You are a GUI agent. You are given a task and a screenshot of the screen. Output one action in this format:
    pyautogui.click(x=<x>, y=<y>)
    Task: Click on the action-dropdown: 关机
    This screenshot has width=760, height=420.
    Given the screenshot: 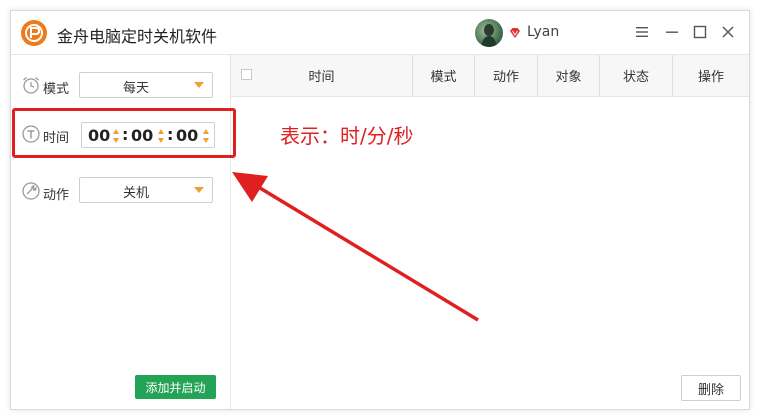 What is the action you would take?
    pyautogui.click(x=146, y=190)
    